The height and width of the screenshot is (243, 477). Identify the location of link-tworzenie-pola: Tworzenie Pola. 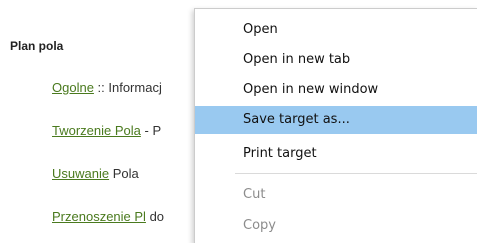
(96, 130).